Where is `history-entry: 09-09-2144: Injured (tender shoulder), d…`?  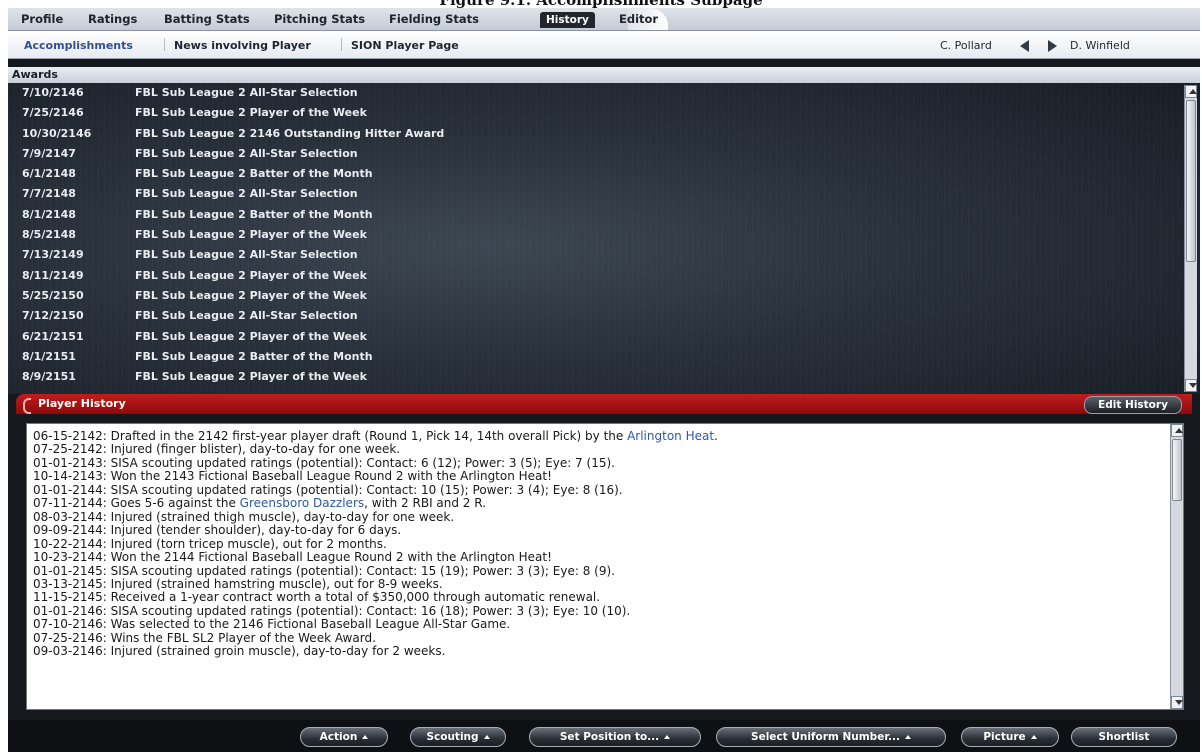 history-entry: 09-09-2144: Injured (tender shoulder), d… is located at coordinates (217, 530).